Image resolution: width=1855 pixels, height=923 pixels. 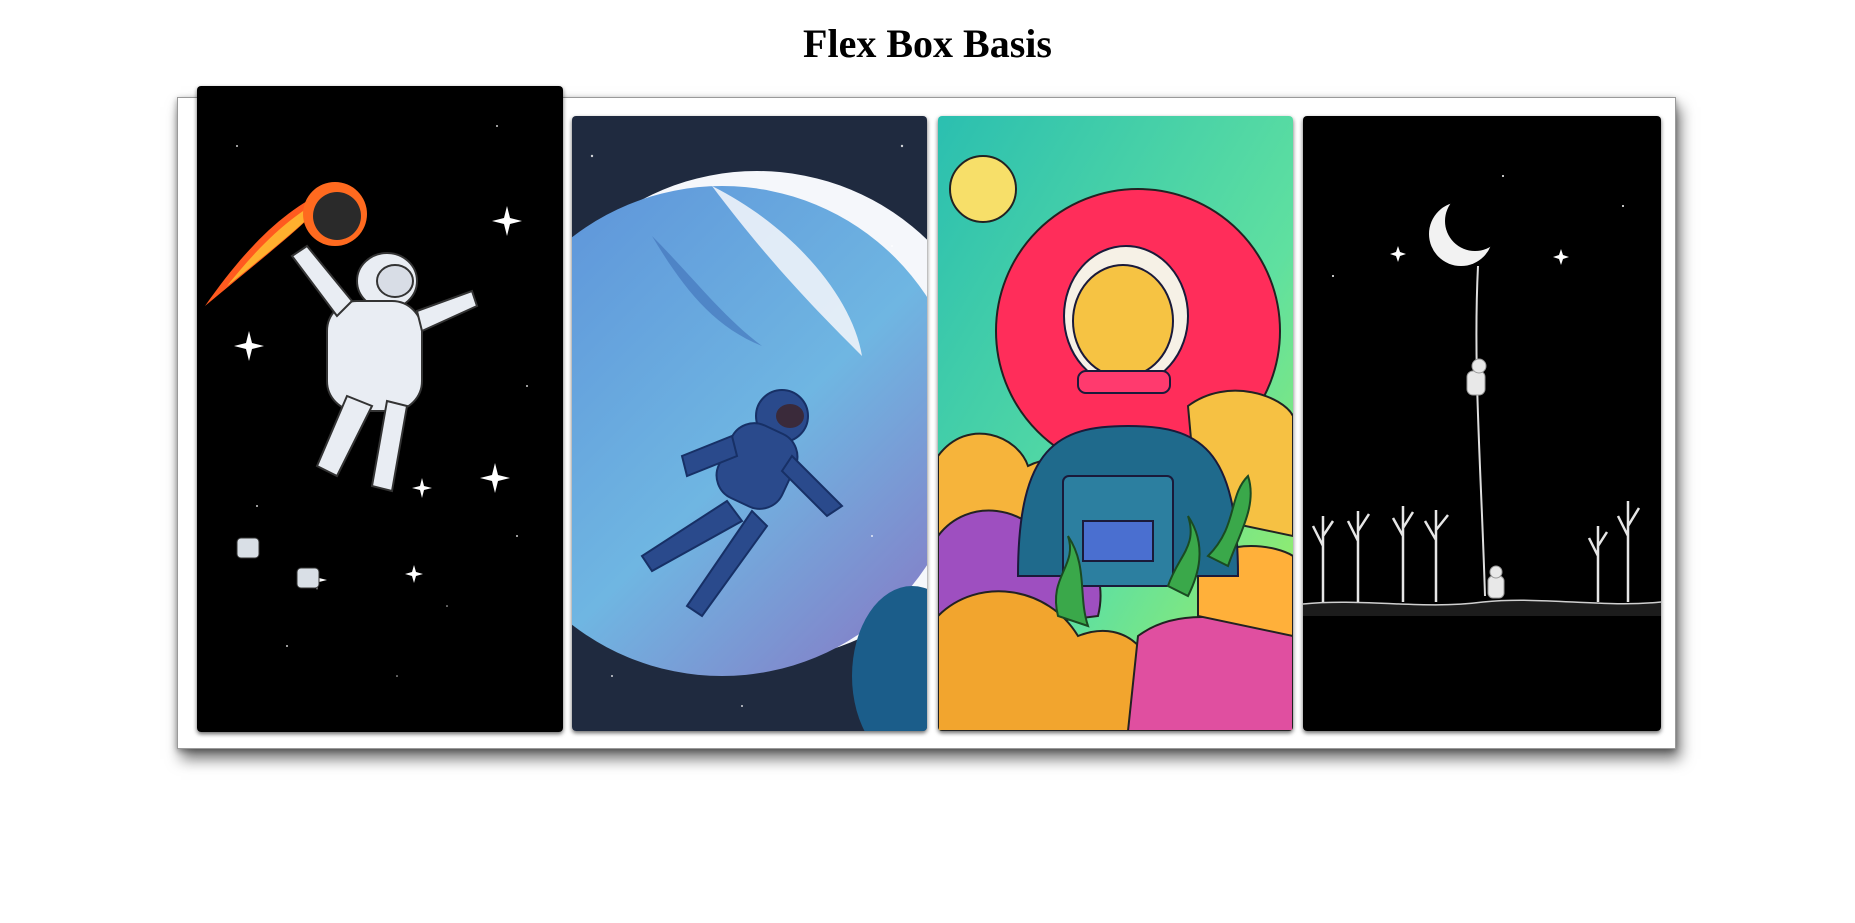 I want to click on gallery-card-astronaut-planet, so click(x=749, y=423).